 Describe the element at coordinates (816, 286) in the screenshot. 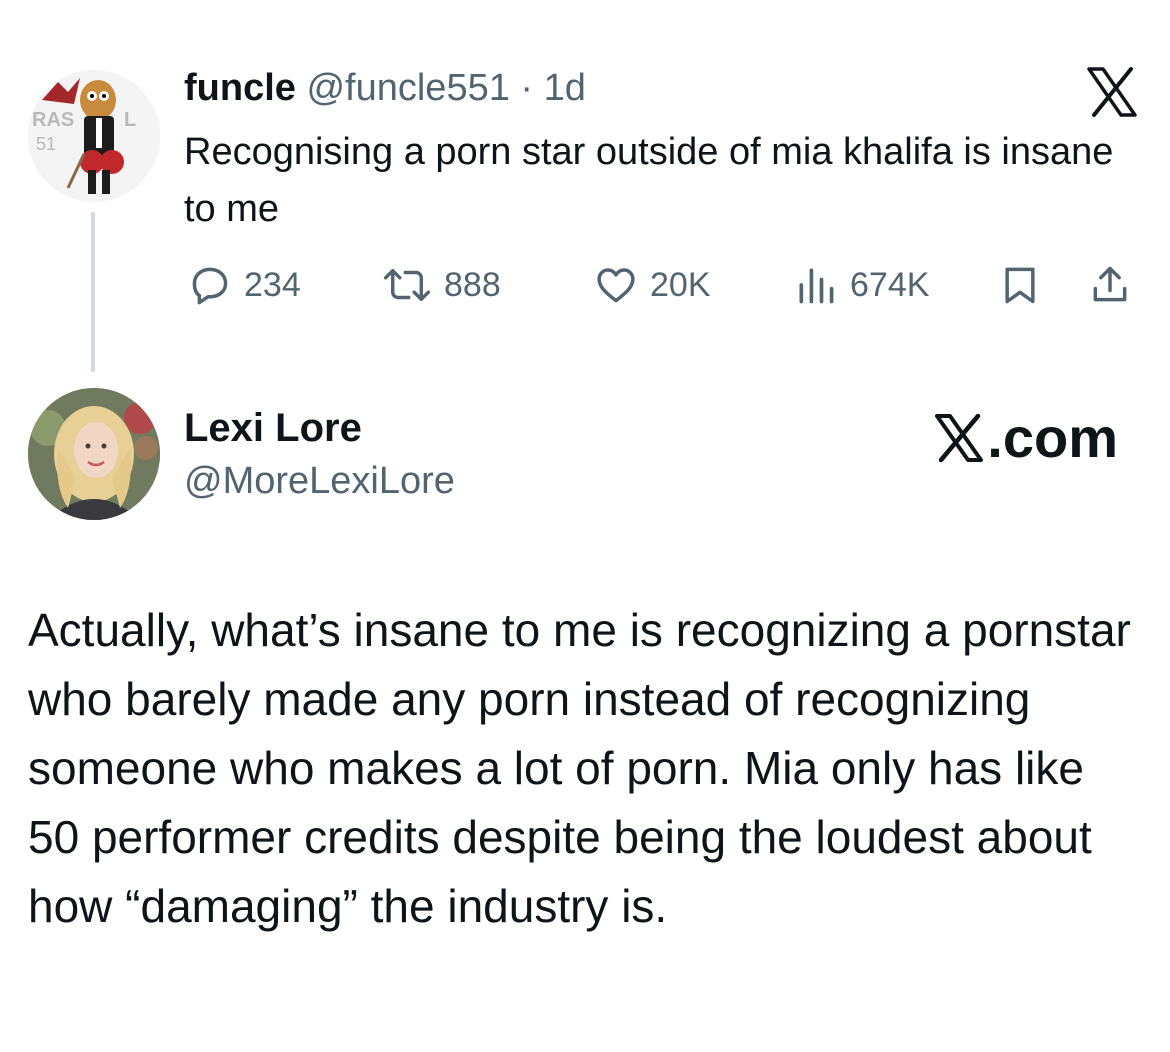

I see `views-icon` at that location.